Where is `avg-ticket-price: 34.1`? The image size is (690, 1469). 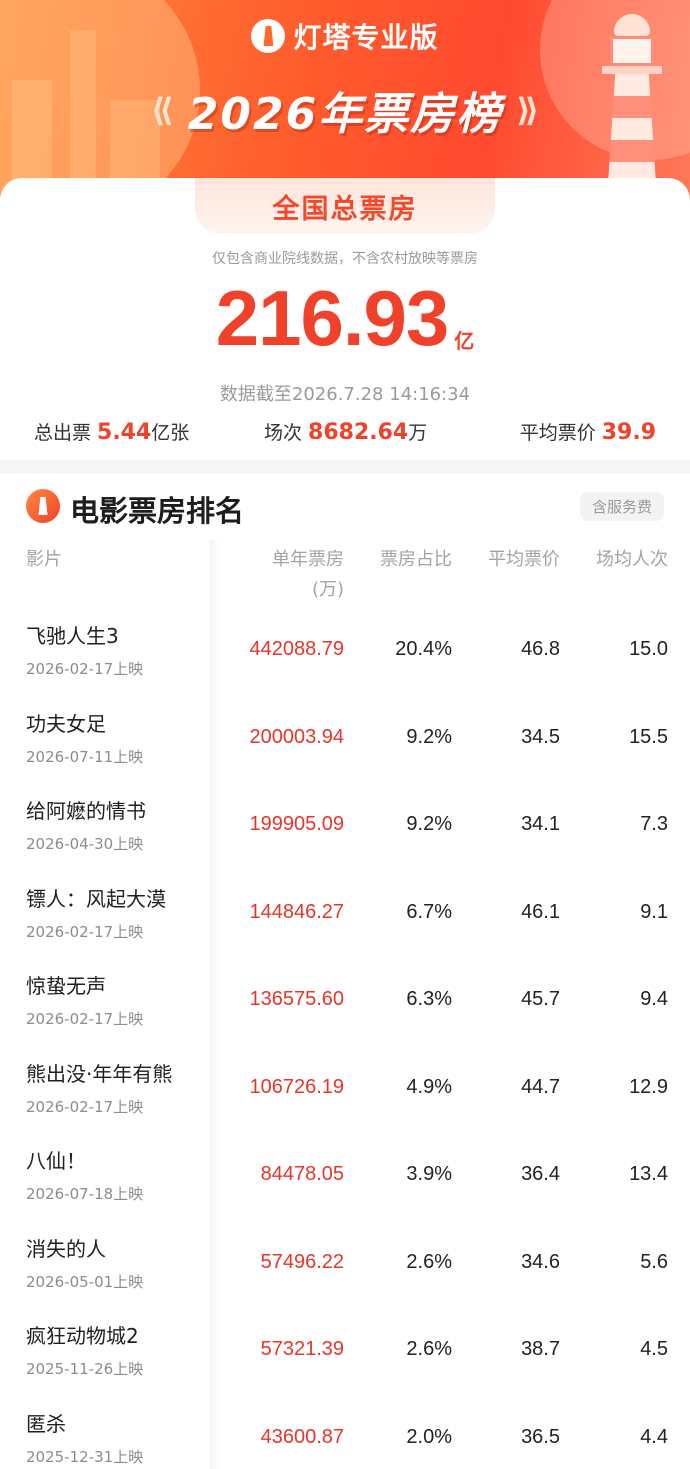 avg-ticket-price: 34.1 is located at coordinates (540, 824).